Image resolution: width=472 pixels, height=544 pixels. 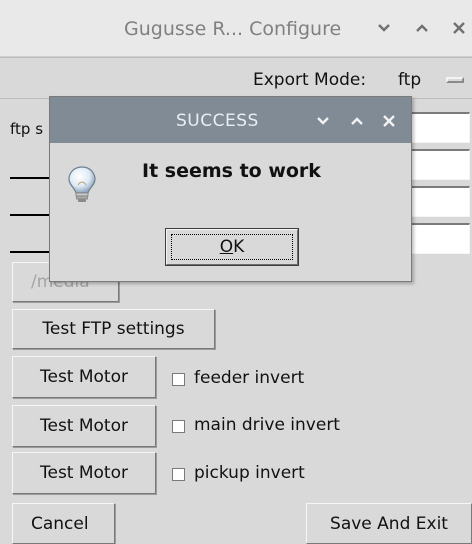 What do you see at coordinates (438, 238) in the screenshot?
I see `ftp-path-entry` at bounding box center [438, 238].